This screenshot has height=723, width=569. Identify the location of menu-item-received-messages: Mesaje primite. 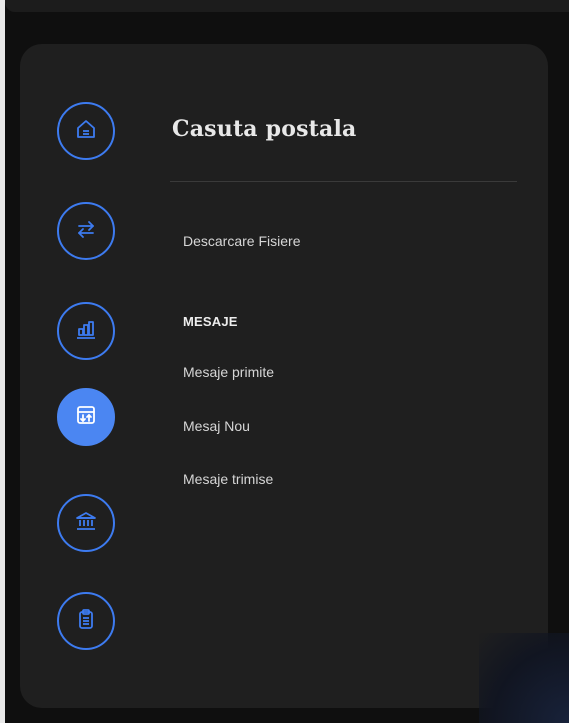
(228, 372).